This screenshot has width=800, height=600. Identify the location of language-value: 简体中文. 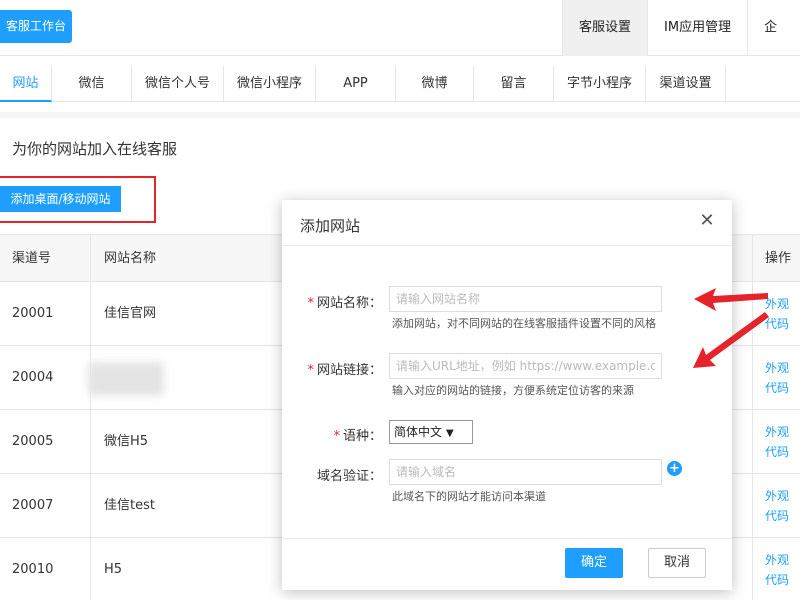
(418, 432).